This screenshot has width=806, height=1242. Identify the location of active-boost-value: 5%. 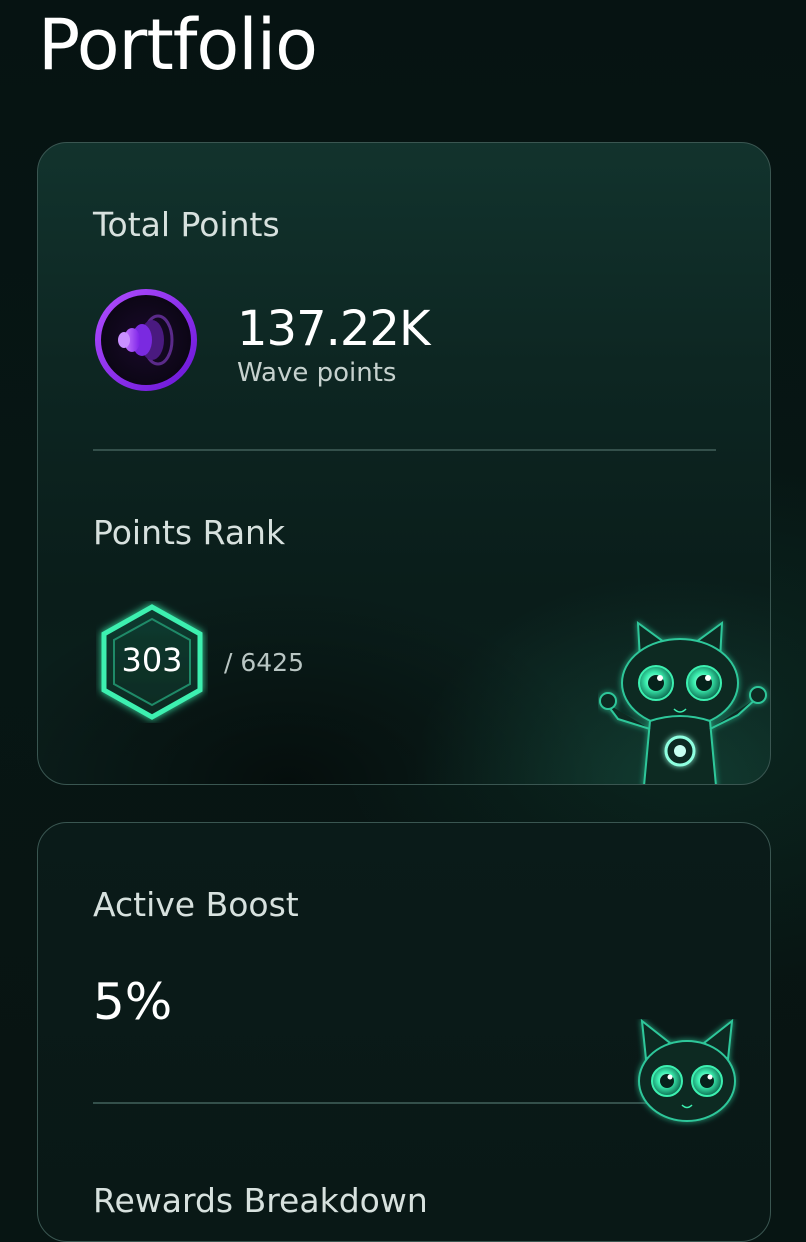
(133, 1002).